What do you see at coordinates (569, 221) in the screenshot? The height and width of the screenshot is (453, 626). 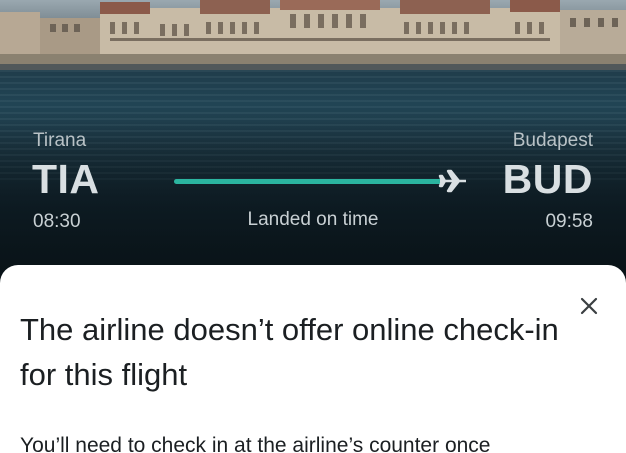 I see `arrival-time: 09:58` at bounding box center [569, 221].